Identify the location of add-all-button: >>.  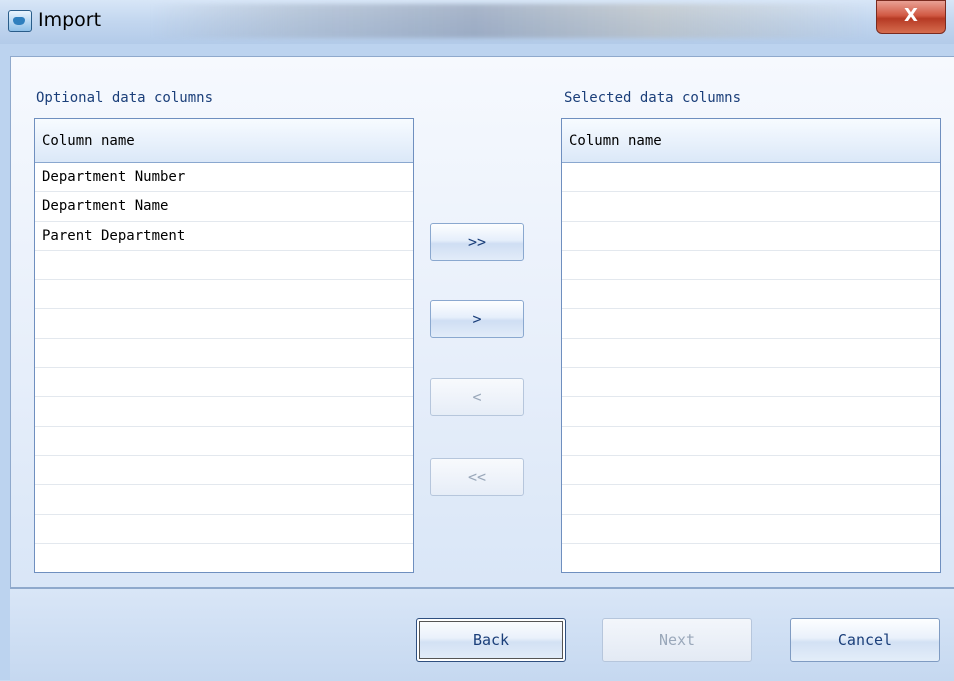
(477, 242).